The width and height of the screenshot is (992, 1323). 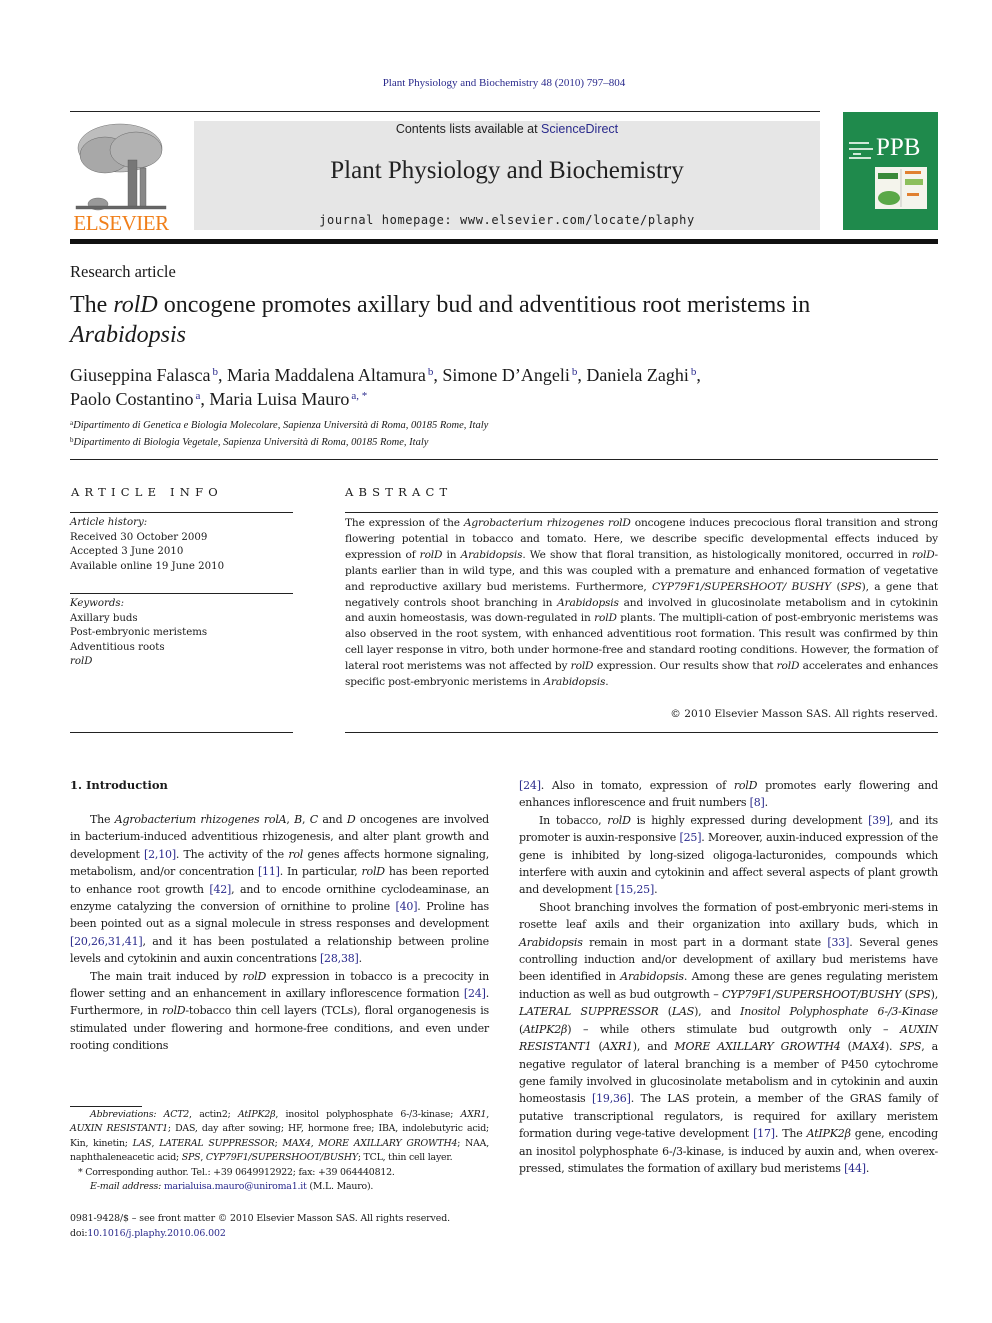 I want to click on email-link: marialuisa.mauro@uniroma1.it, so click(x=235, y=1186).